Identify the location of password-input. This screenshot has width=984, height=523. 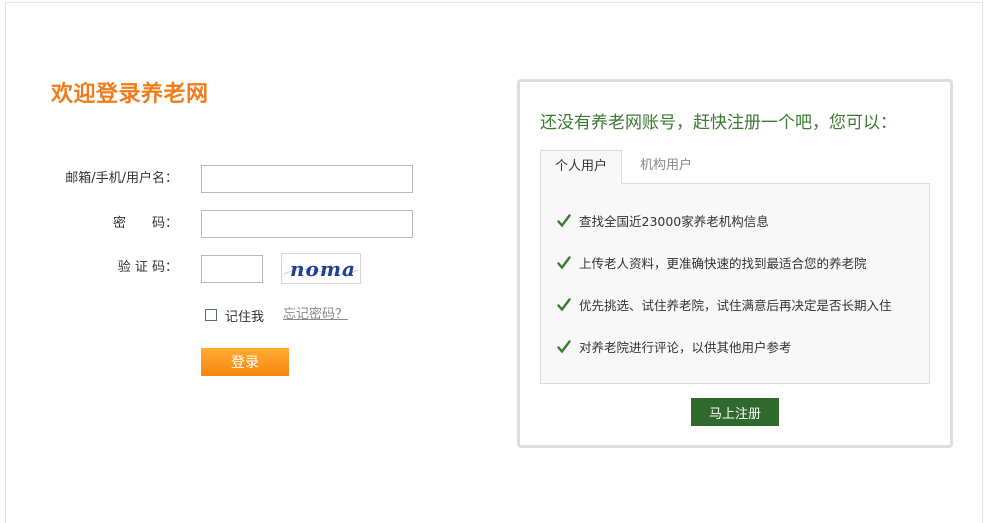
(307, 224).